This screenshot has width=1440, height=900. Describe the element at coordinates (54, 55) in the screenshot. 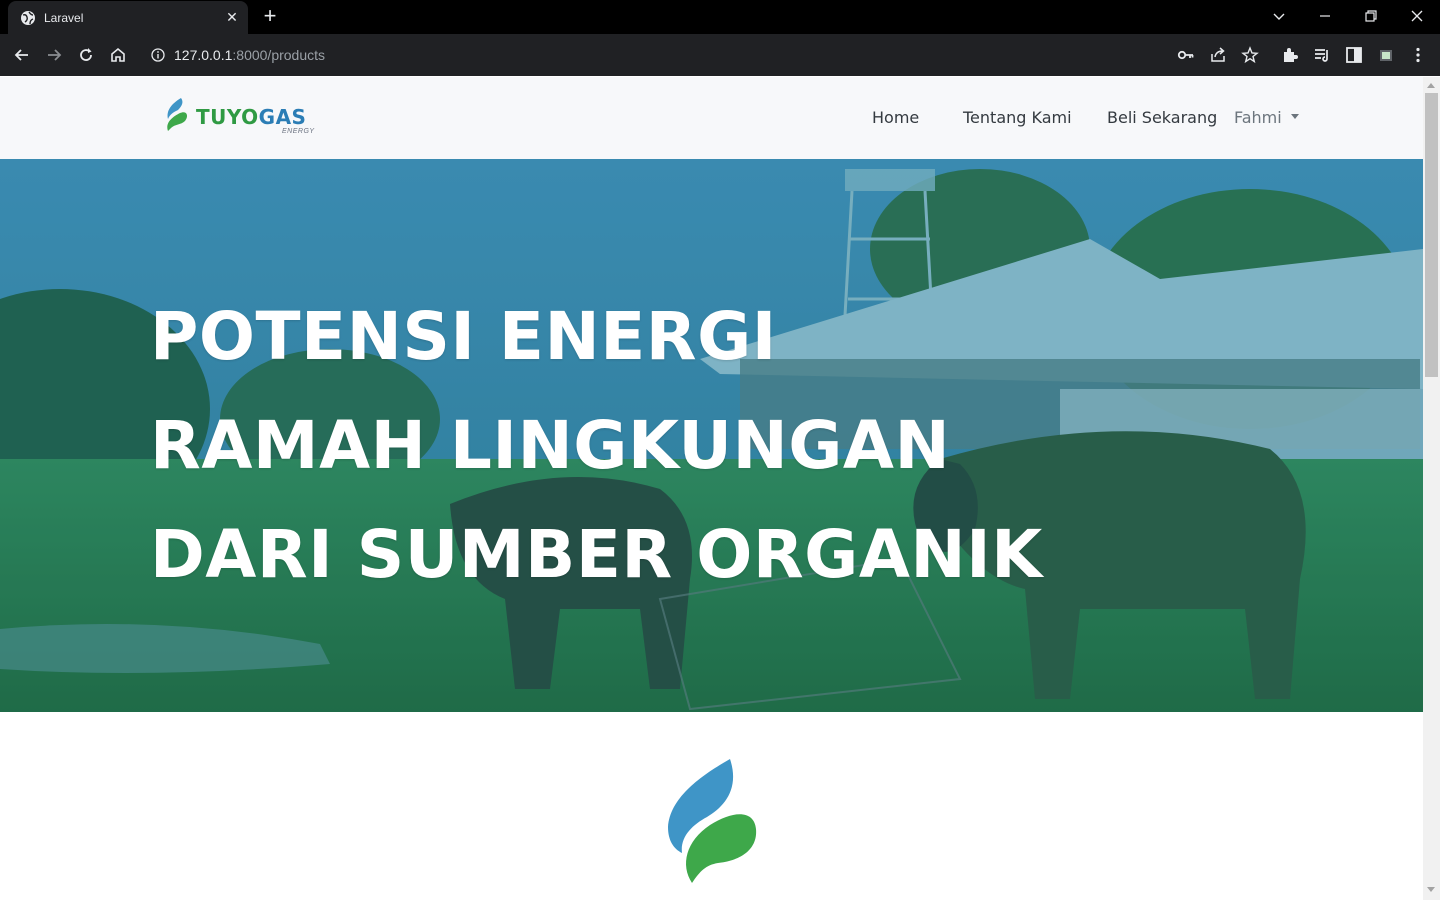

I see `forward-icon` at that location.